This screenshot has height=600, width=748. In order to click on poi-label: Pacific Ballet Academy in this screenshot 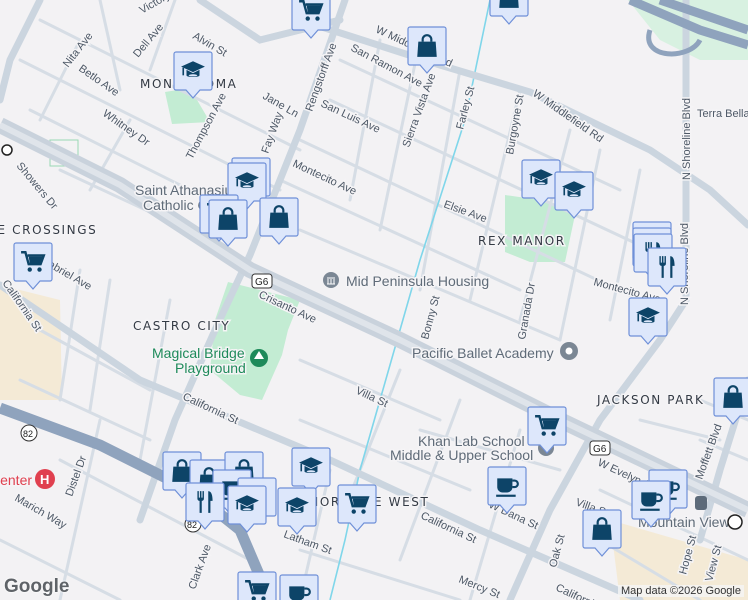, I will do `click(483, 353)`.